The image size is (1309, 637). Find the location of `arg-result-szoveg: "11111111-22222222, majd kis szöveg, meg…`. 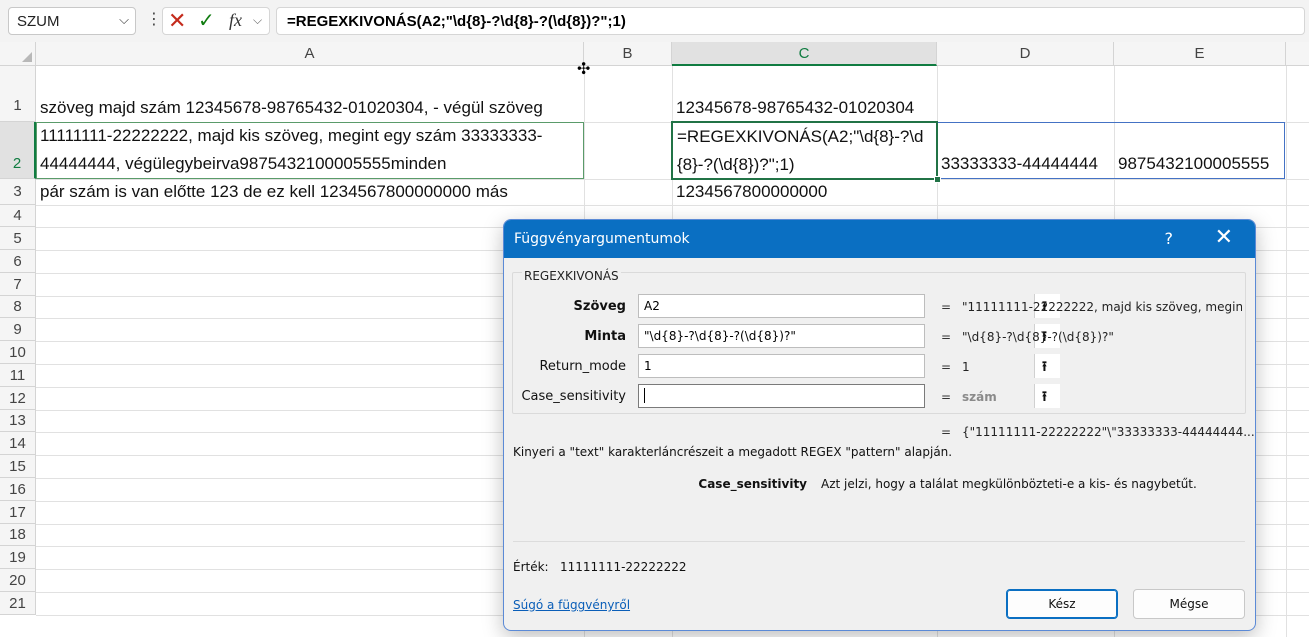

arg-result-szoveg: "11111111-22222222, majd kis szöveg, meg… is located at coordinates (1102, 307).